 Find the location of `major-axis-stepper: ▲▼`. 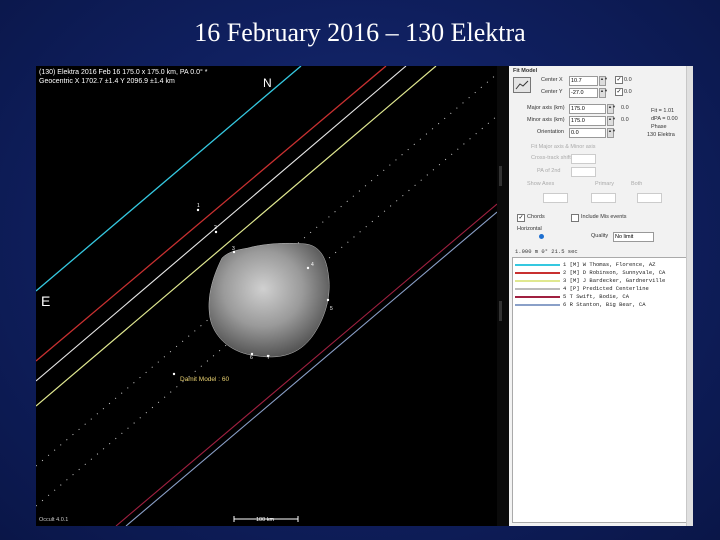

major-axis-stepper: ▲▼ is located at coordinates (611, 109).